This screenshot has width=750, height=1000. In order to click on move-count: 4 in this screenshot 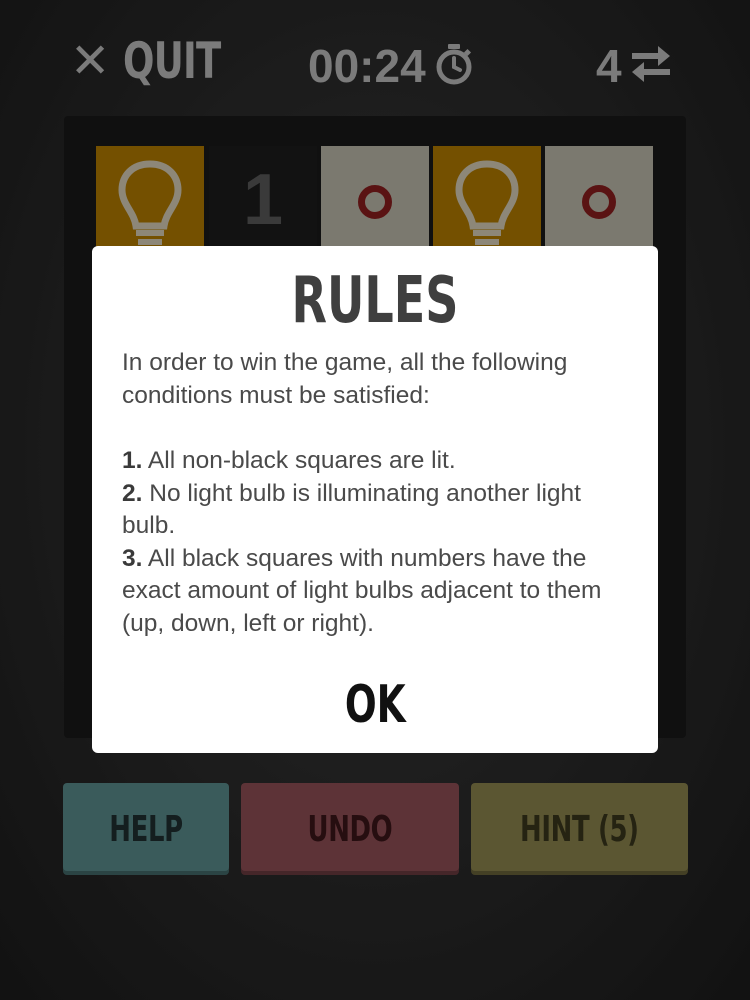, I will do `click(609, 66)`.